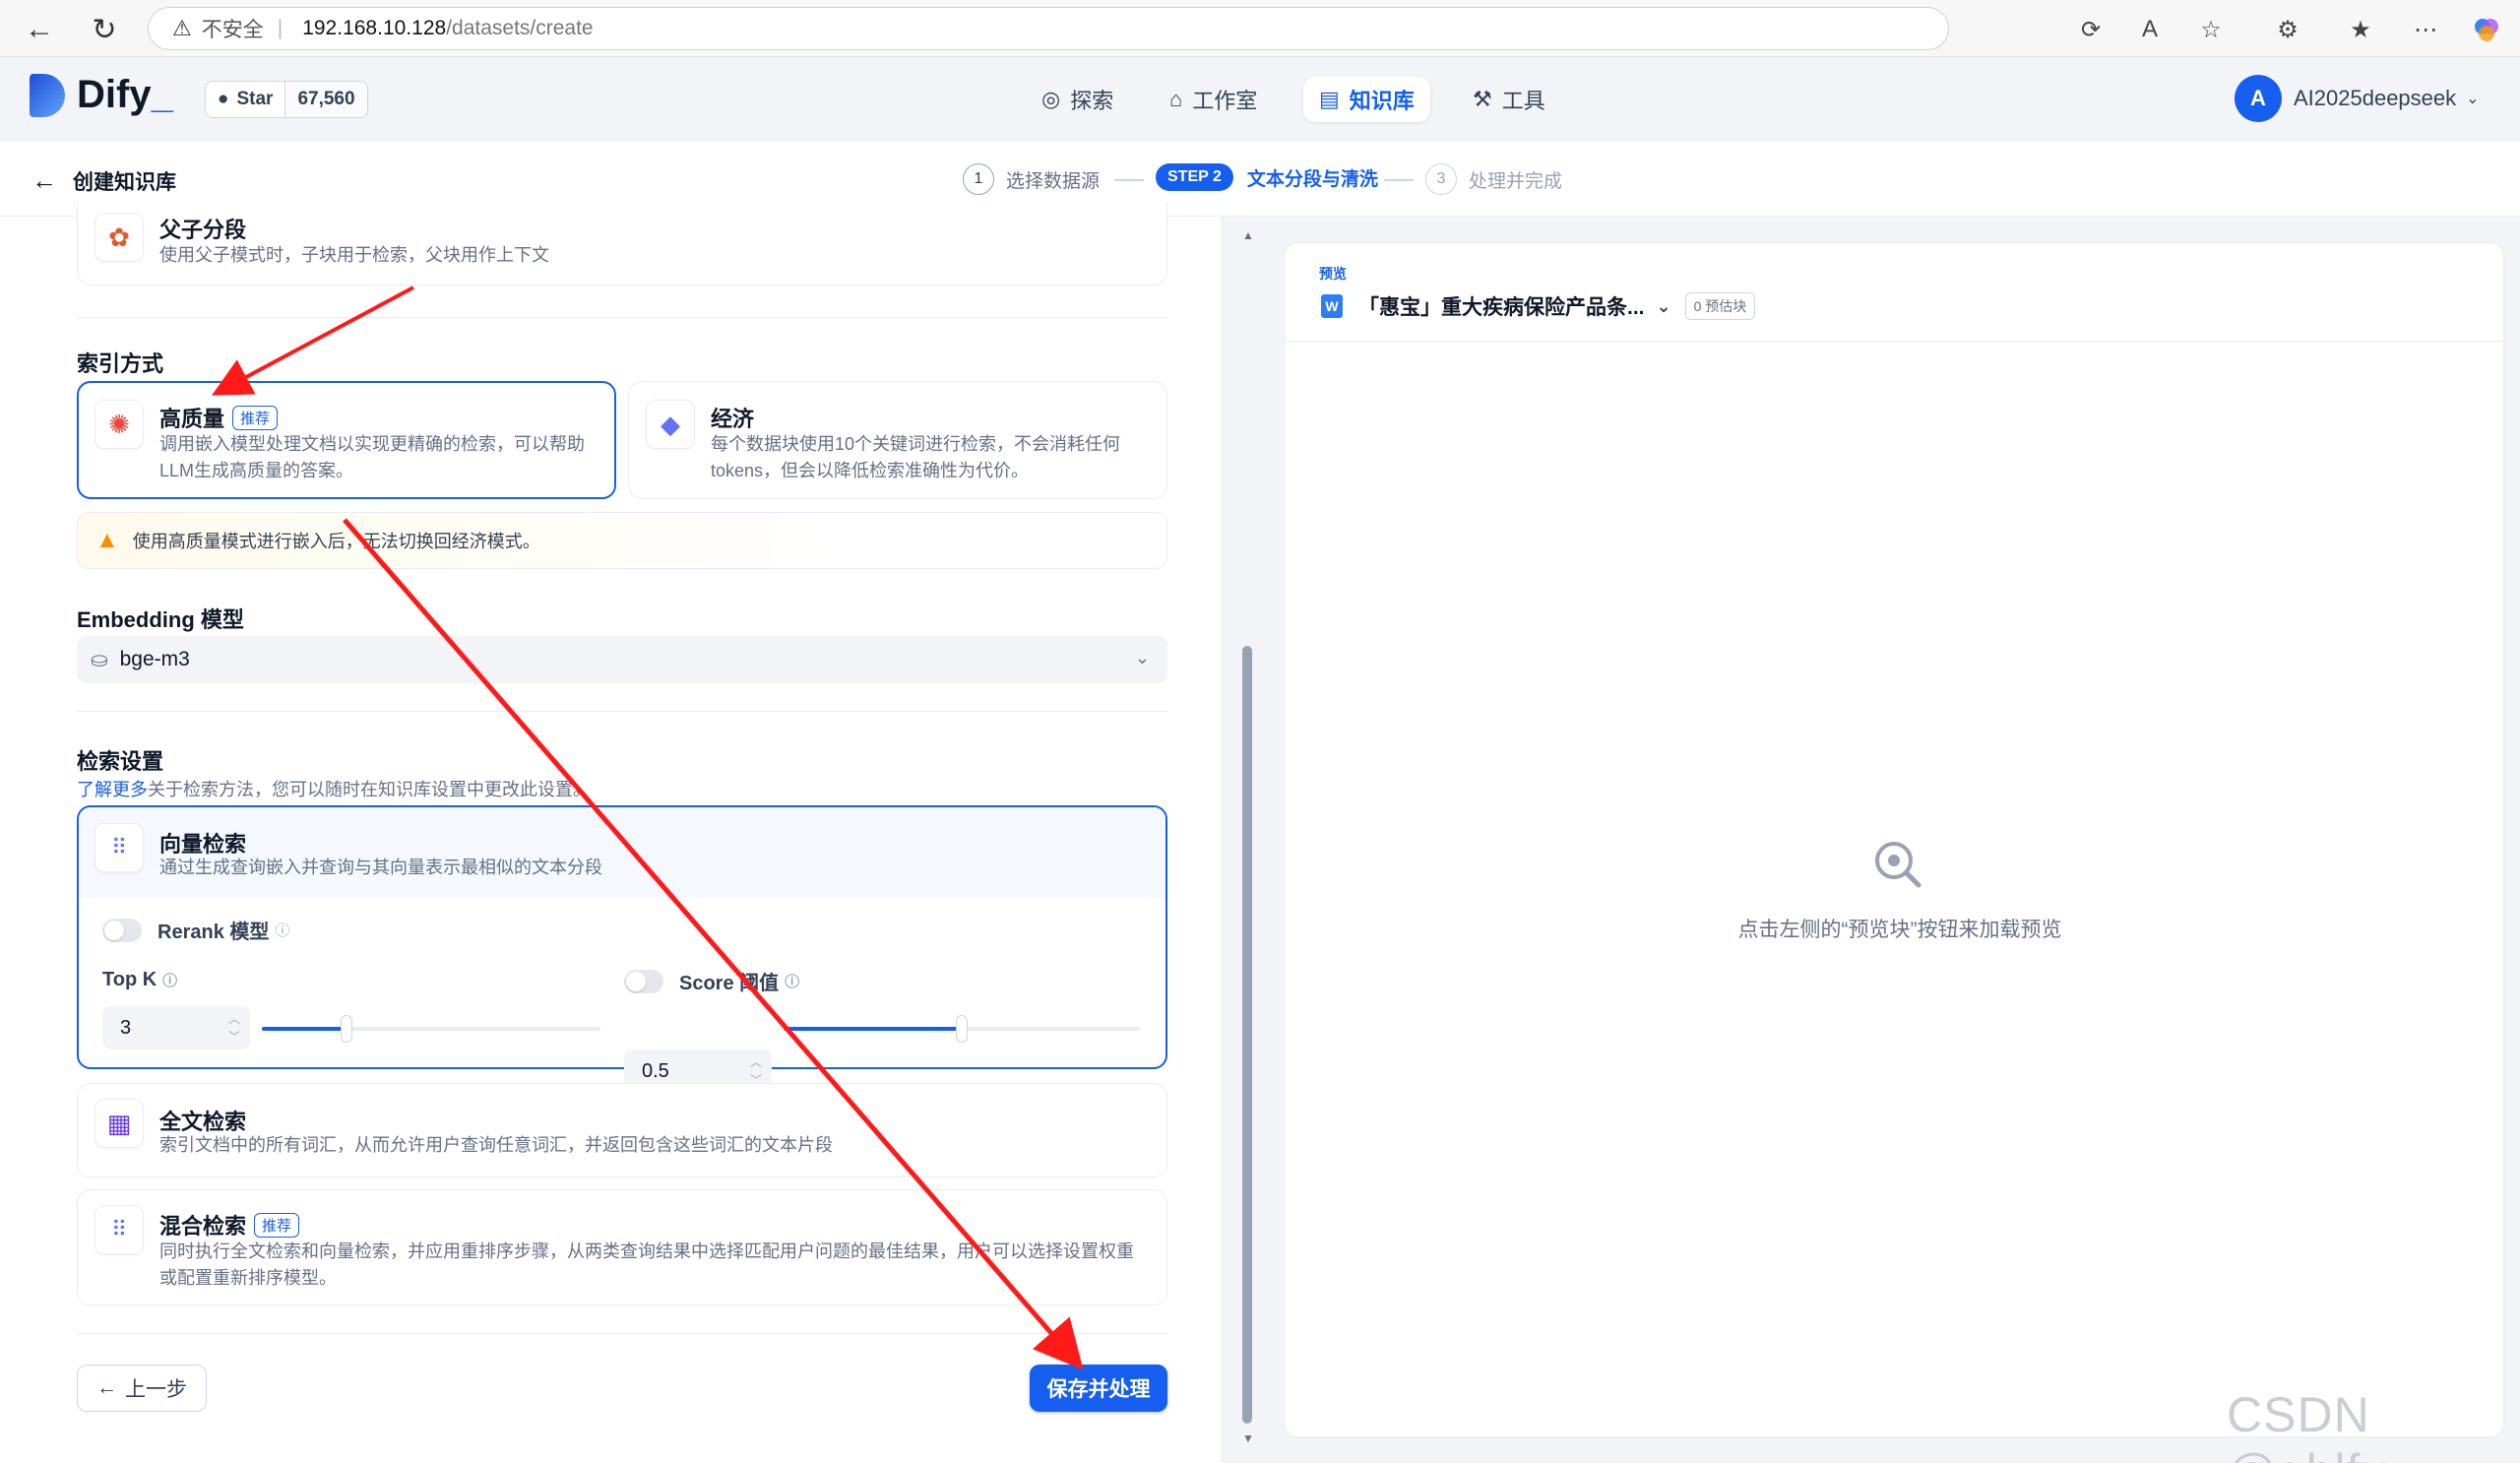  Describe the element at coordinates (104, 30) in the screenshot. I see `browser-refresh-icon: ↻` at that location.